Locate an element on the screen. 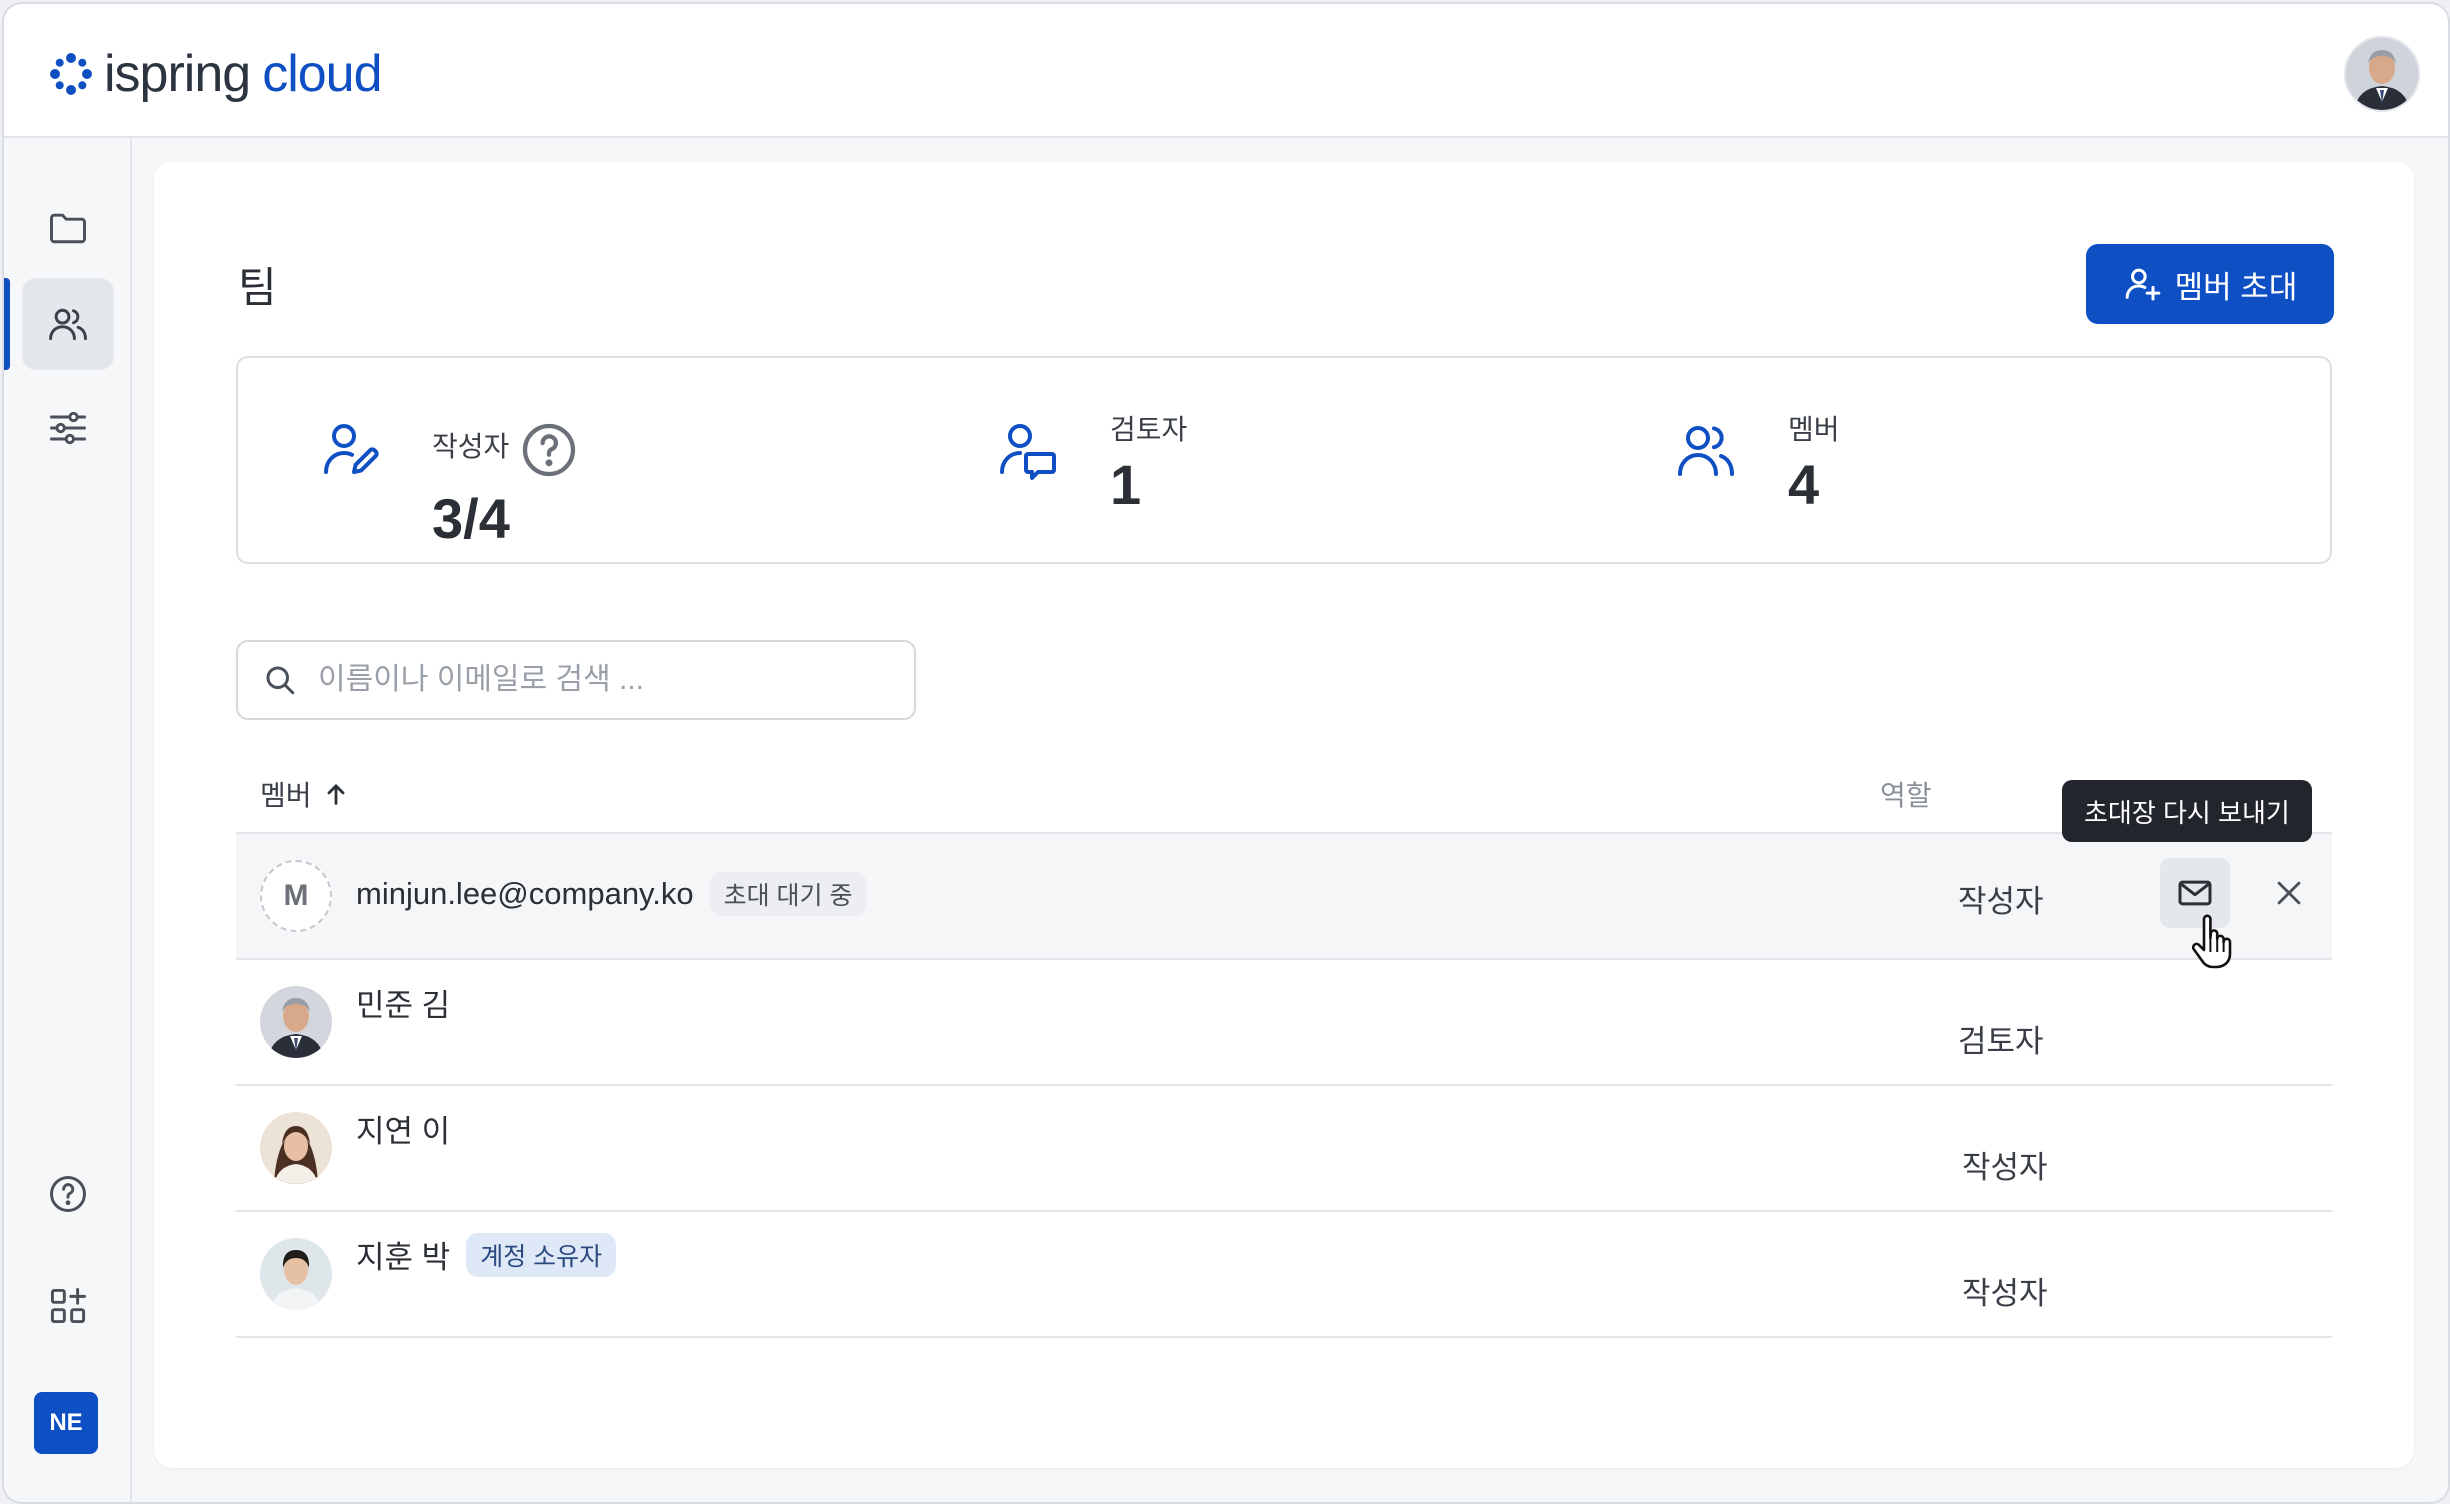 This screenshot has width=2450, height=1504. mail-icon is located at coordinates (2195, 893).